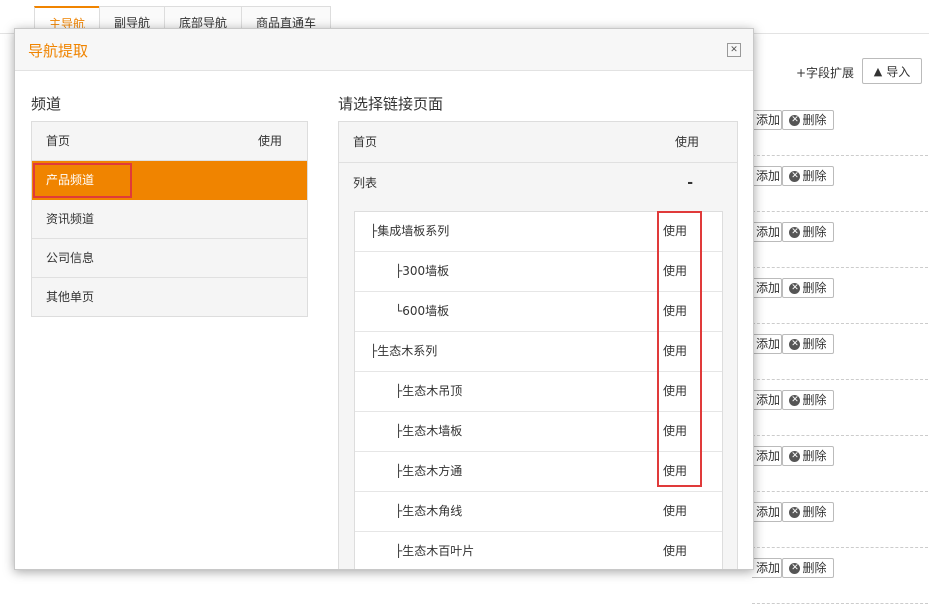  What do you see at coordinates (538, 550) in the screenshot?
I see `sub-page-item: ├生态木百叶片 使用` at bounding box center [538, 550].